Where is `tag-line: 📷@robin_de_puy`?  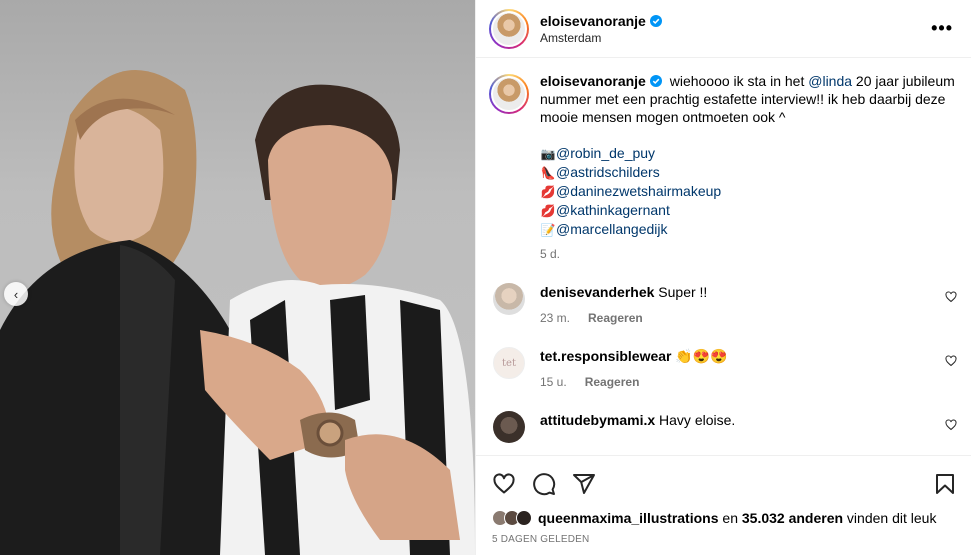 tag-line: 📷@robin_de_puy is located at coordinates (748, 153).